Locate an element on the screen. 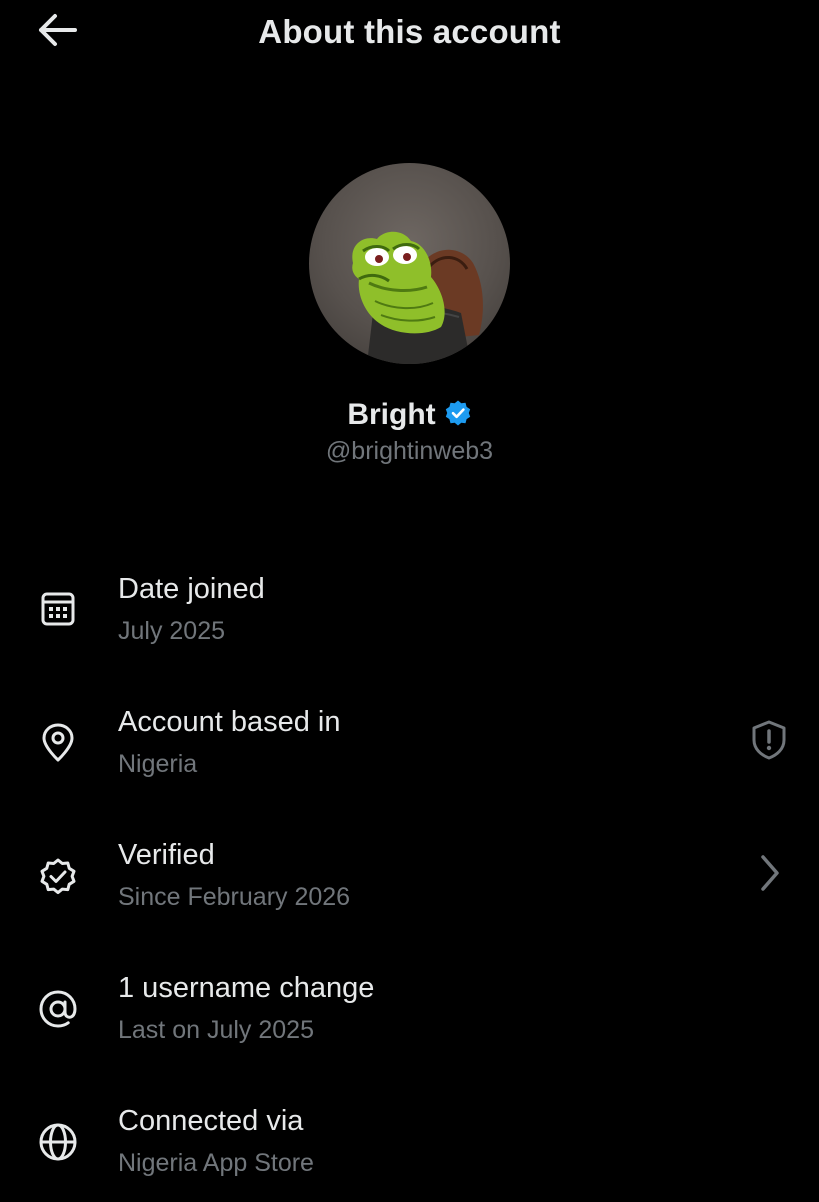 This screenshot has width=819, height=1202. item-subtitle: Nigeria is located at coordinates (158, 764).